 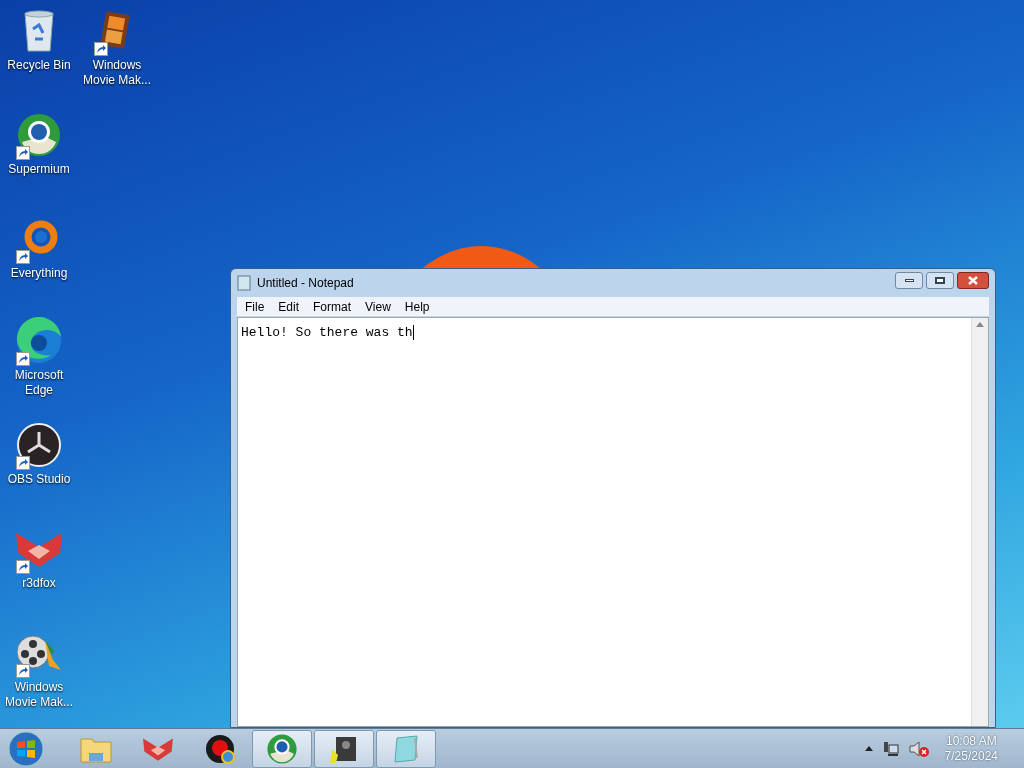 I want to click on menu-item: File, so click(x=255, y=306).